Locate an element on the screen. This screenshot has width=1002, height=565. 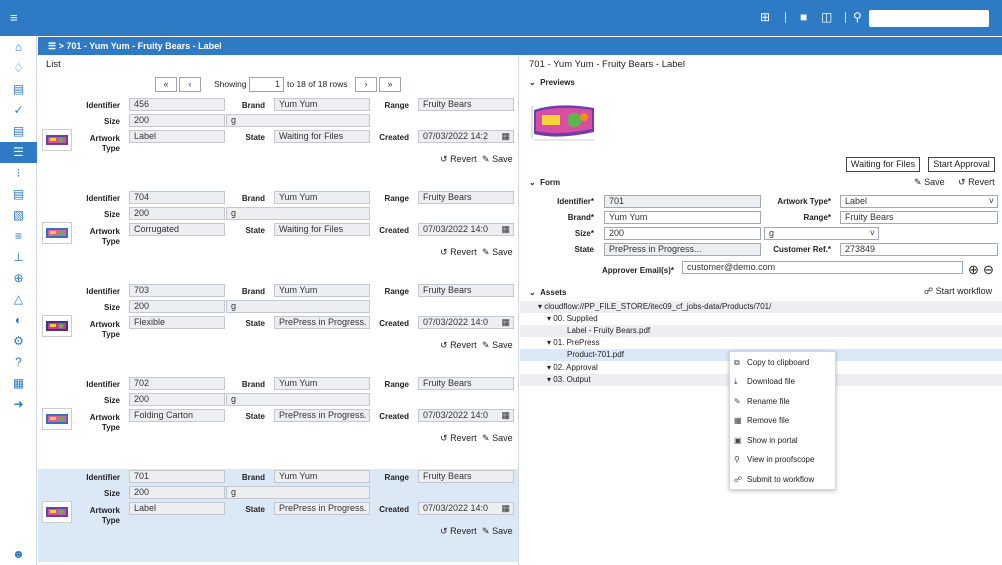
identifier-field: 703 is located at coordinates (177, 290).